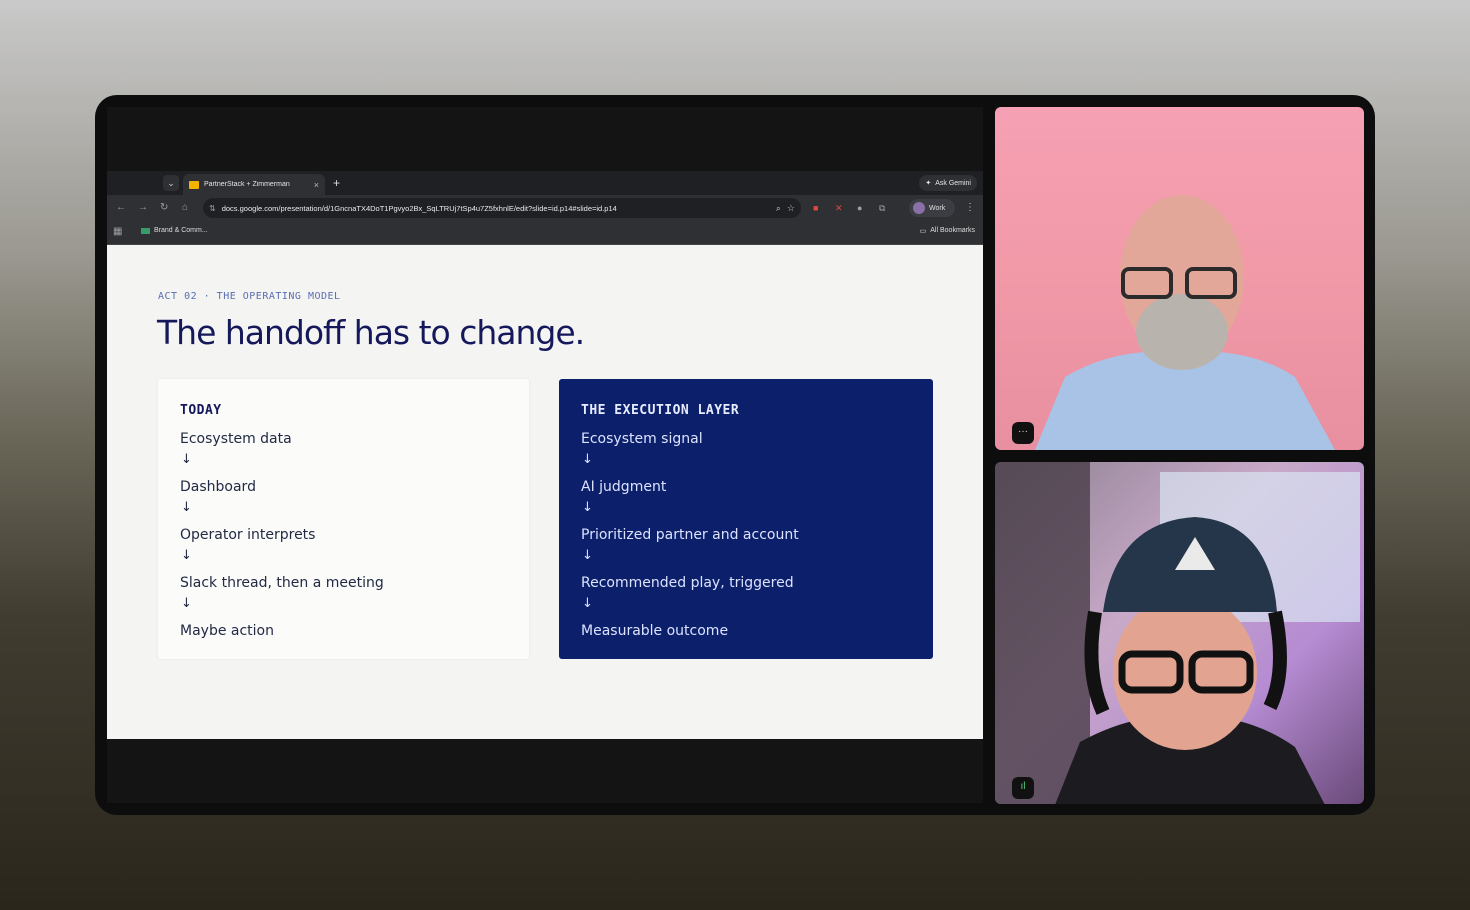  What do you see at coordinates (660, 410) in the screenshot?
I see `execution-card-title: THE EXECUTION LAYER` at bounding box center [660, 410].